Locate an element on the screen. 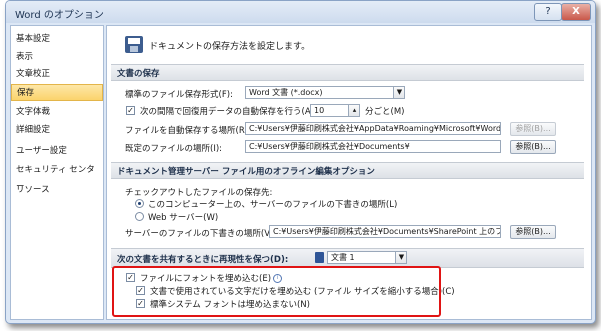 This screenshot has height=331, width=601. autorecover-checkbox: ✓ is located at coordinates (130, 110).